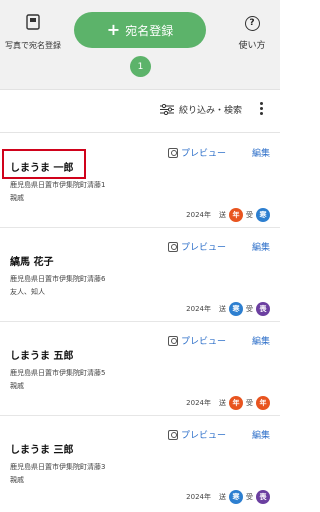 Image resolution: width=320 pixels, height=512 pixels. I want to click on photo-register-label: 写真で宛名登録, so click(33, 45).